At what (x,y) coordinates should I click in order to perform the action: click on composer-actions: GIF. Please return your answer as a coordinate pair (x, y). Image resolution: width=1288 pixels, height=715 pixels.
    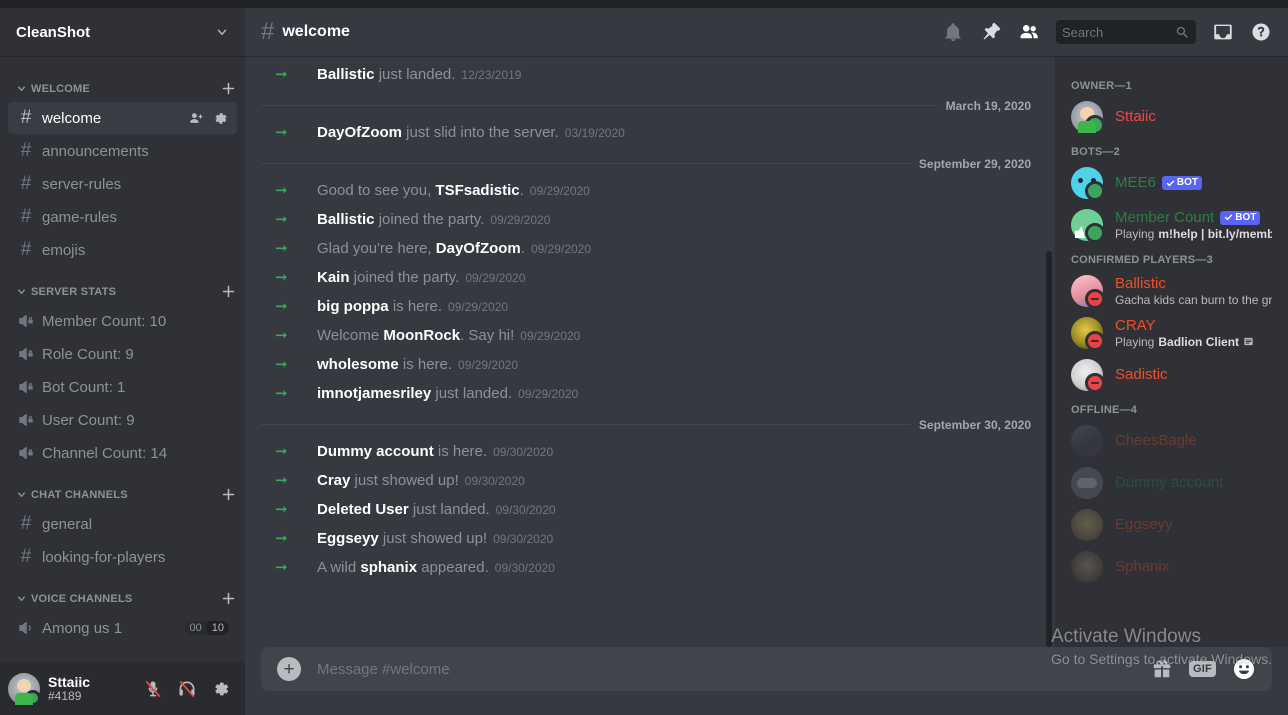
    Looking at the image, I should click on (1203, 669).